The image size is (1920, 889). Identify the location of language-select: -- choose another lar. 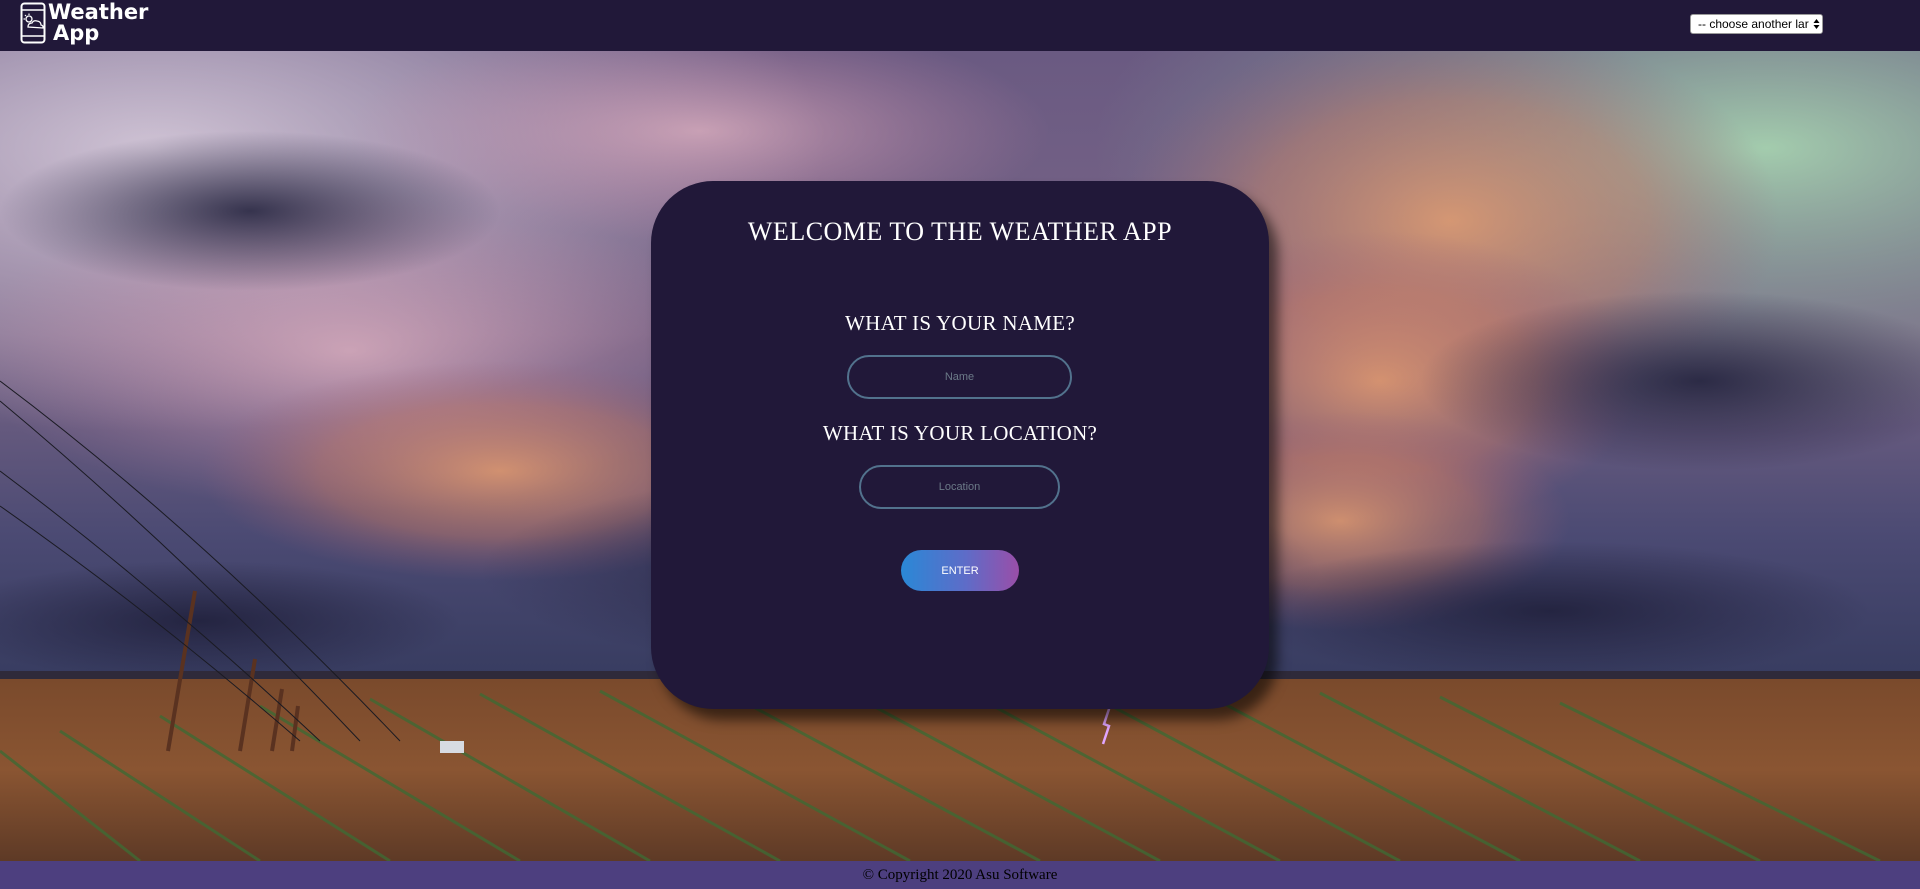
(1756, 24).